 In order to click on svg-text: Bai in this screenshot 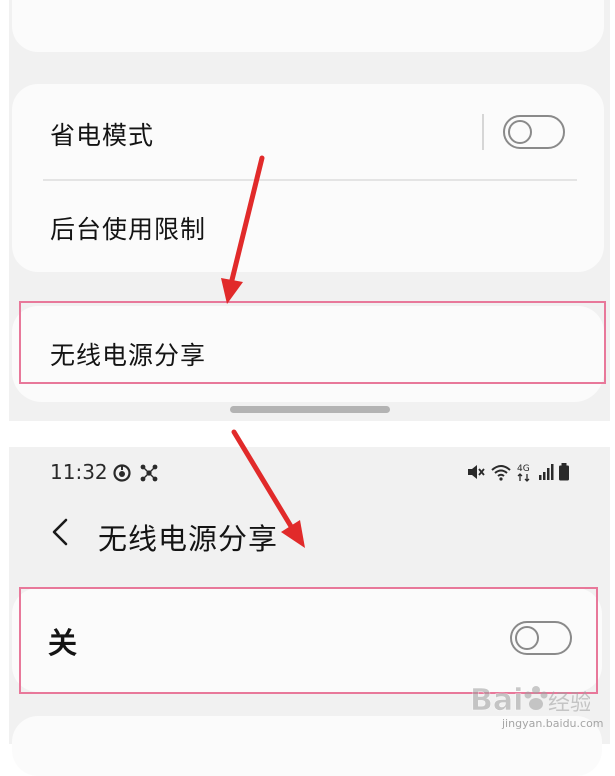, I will do `click(496, 700)`.